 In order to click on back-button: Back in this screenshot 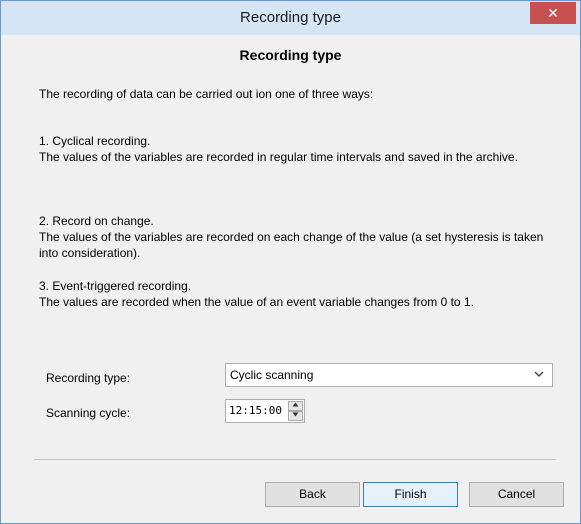, I will do `click(312, 494)`.